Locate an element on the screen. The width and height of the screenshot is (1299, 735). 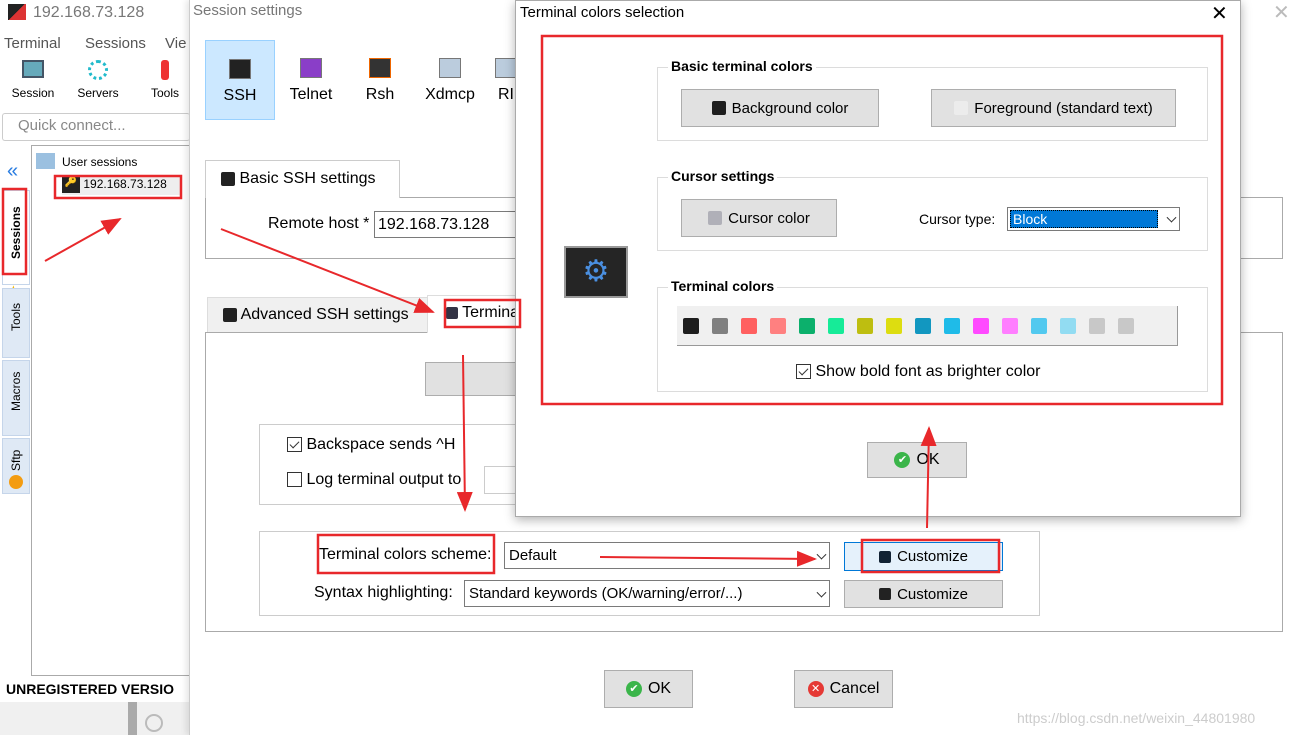
ok-button: ✔ OK is located at coordinates (648, 689).